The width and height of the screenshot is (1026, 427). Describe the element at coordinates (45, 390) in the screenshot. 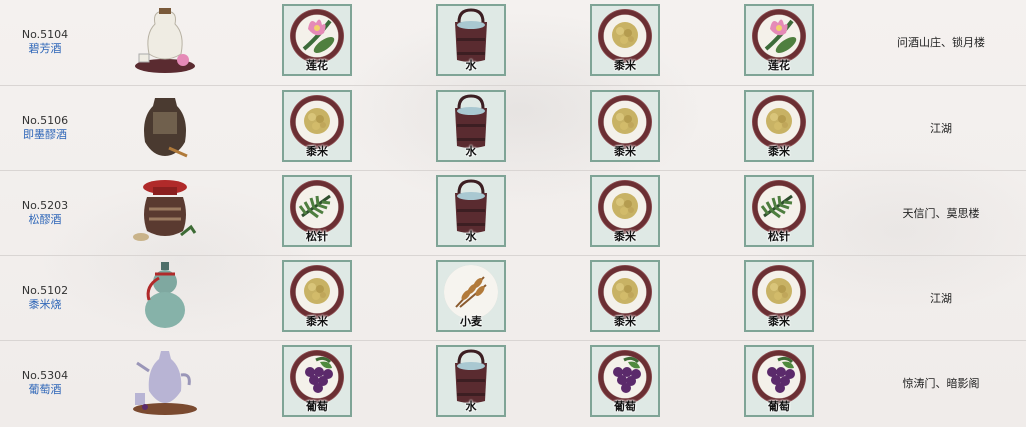

I see `recipe-name-link: 葡萄酒` at that location.